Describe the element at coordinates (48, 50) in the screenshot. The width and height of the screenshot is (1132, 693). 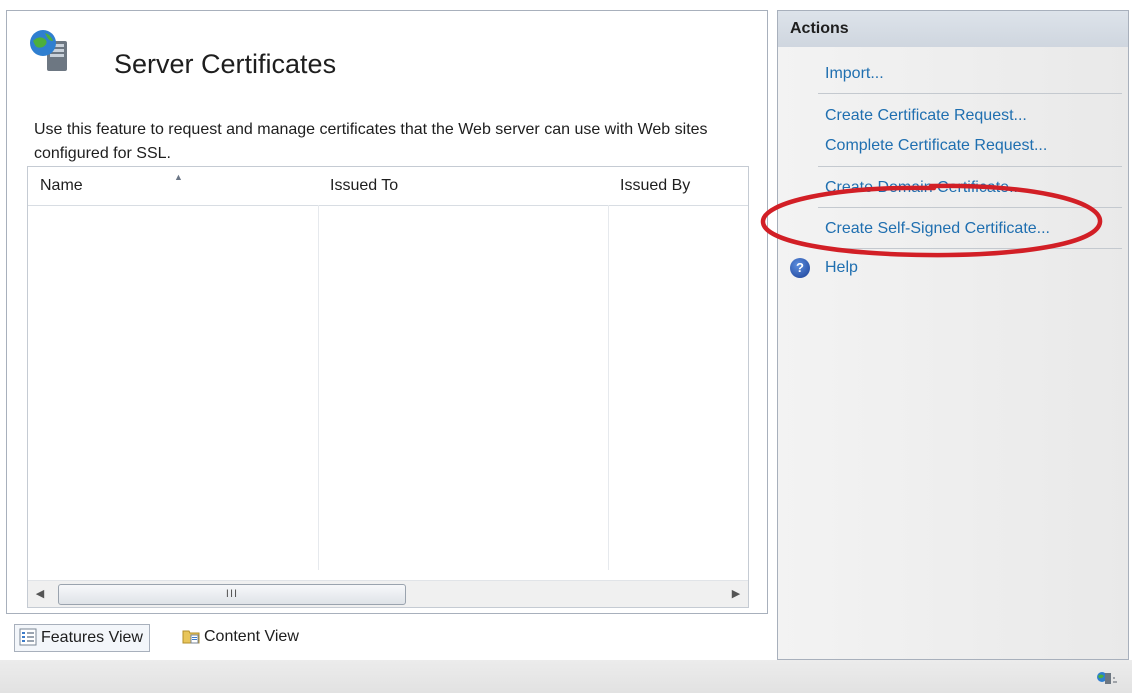
I see `server-globe-icon` at that location.